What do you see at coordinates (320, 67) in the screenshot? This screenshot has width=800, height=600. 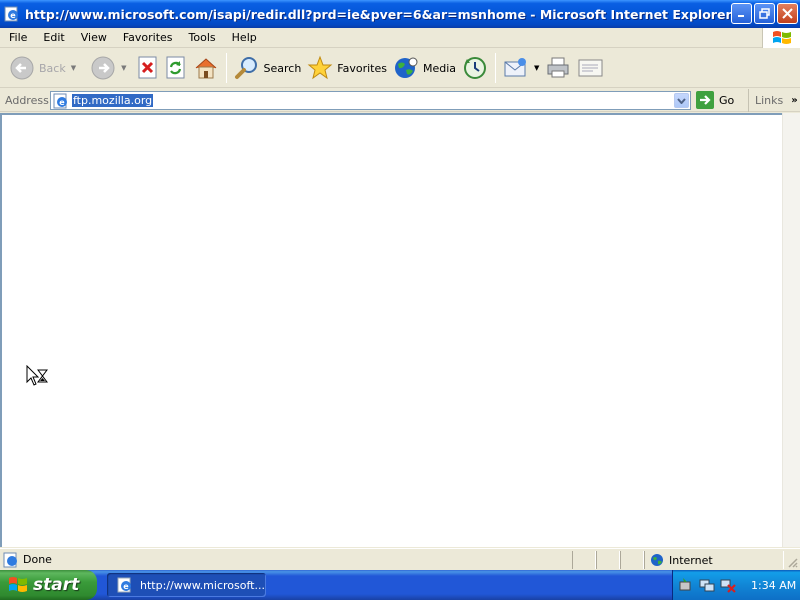 I see `star-icon` at bounding box center [320, 67].